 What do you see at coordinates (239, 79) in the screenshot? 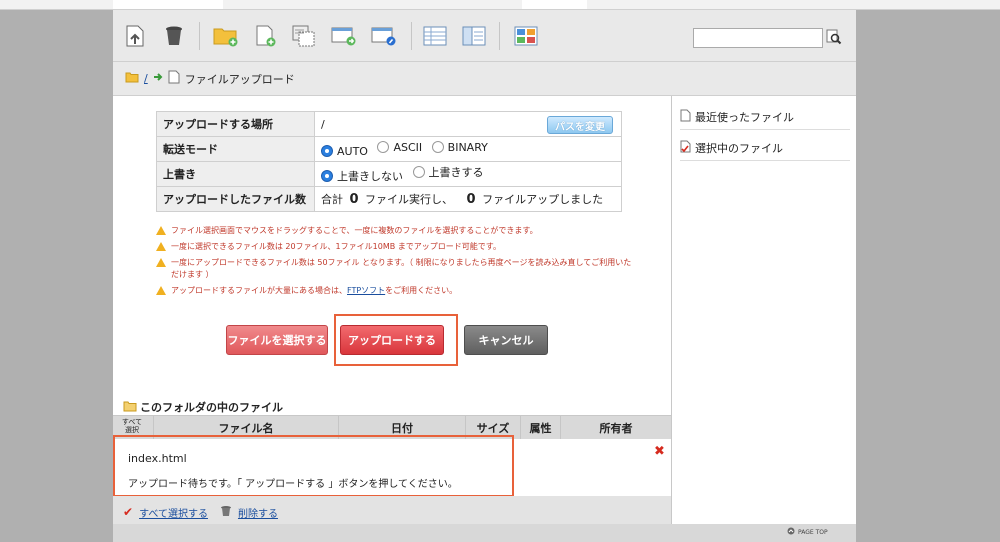
I see `breadcrumb-current: ファイルアップロード` at bounding box center [239, 79].